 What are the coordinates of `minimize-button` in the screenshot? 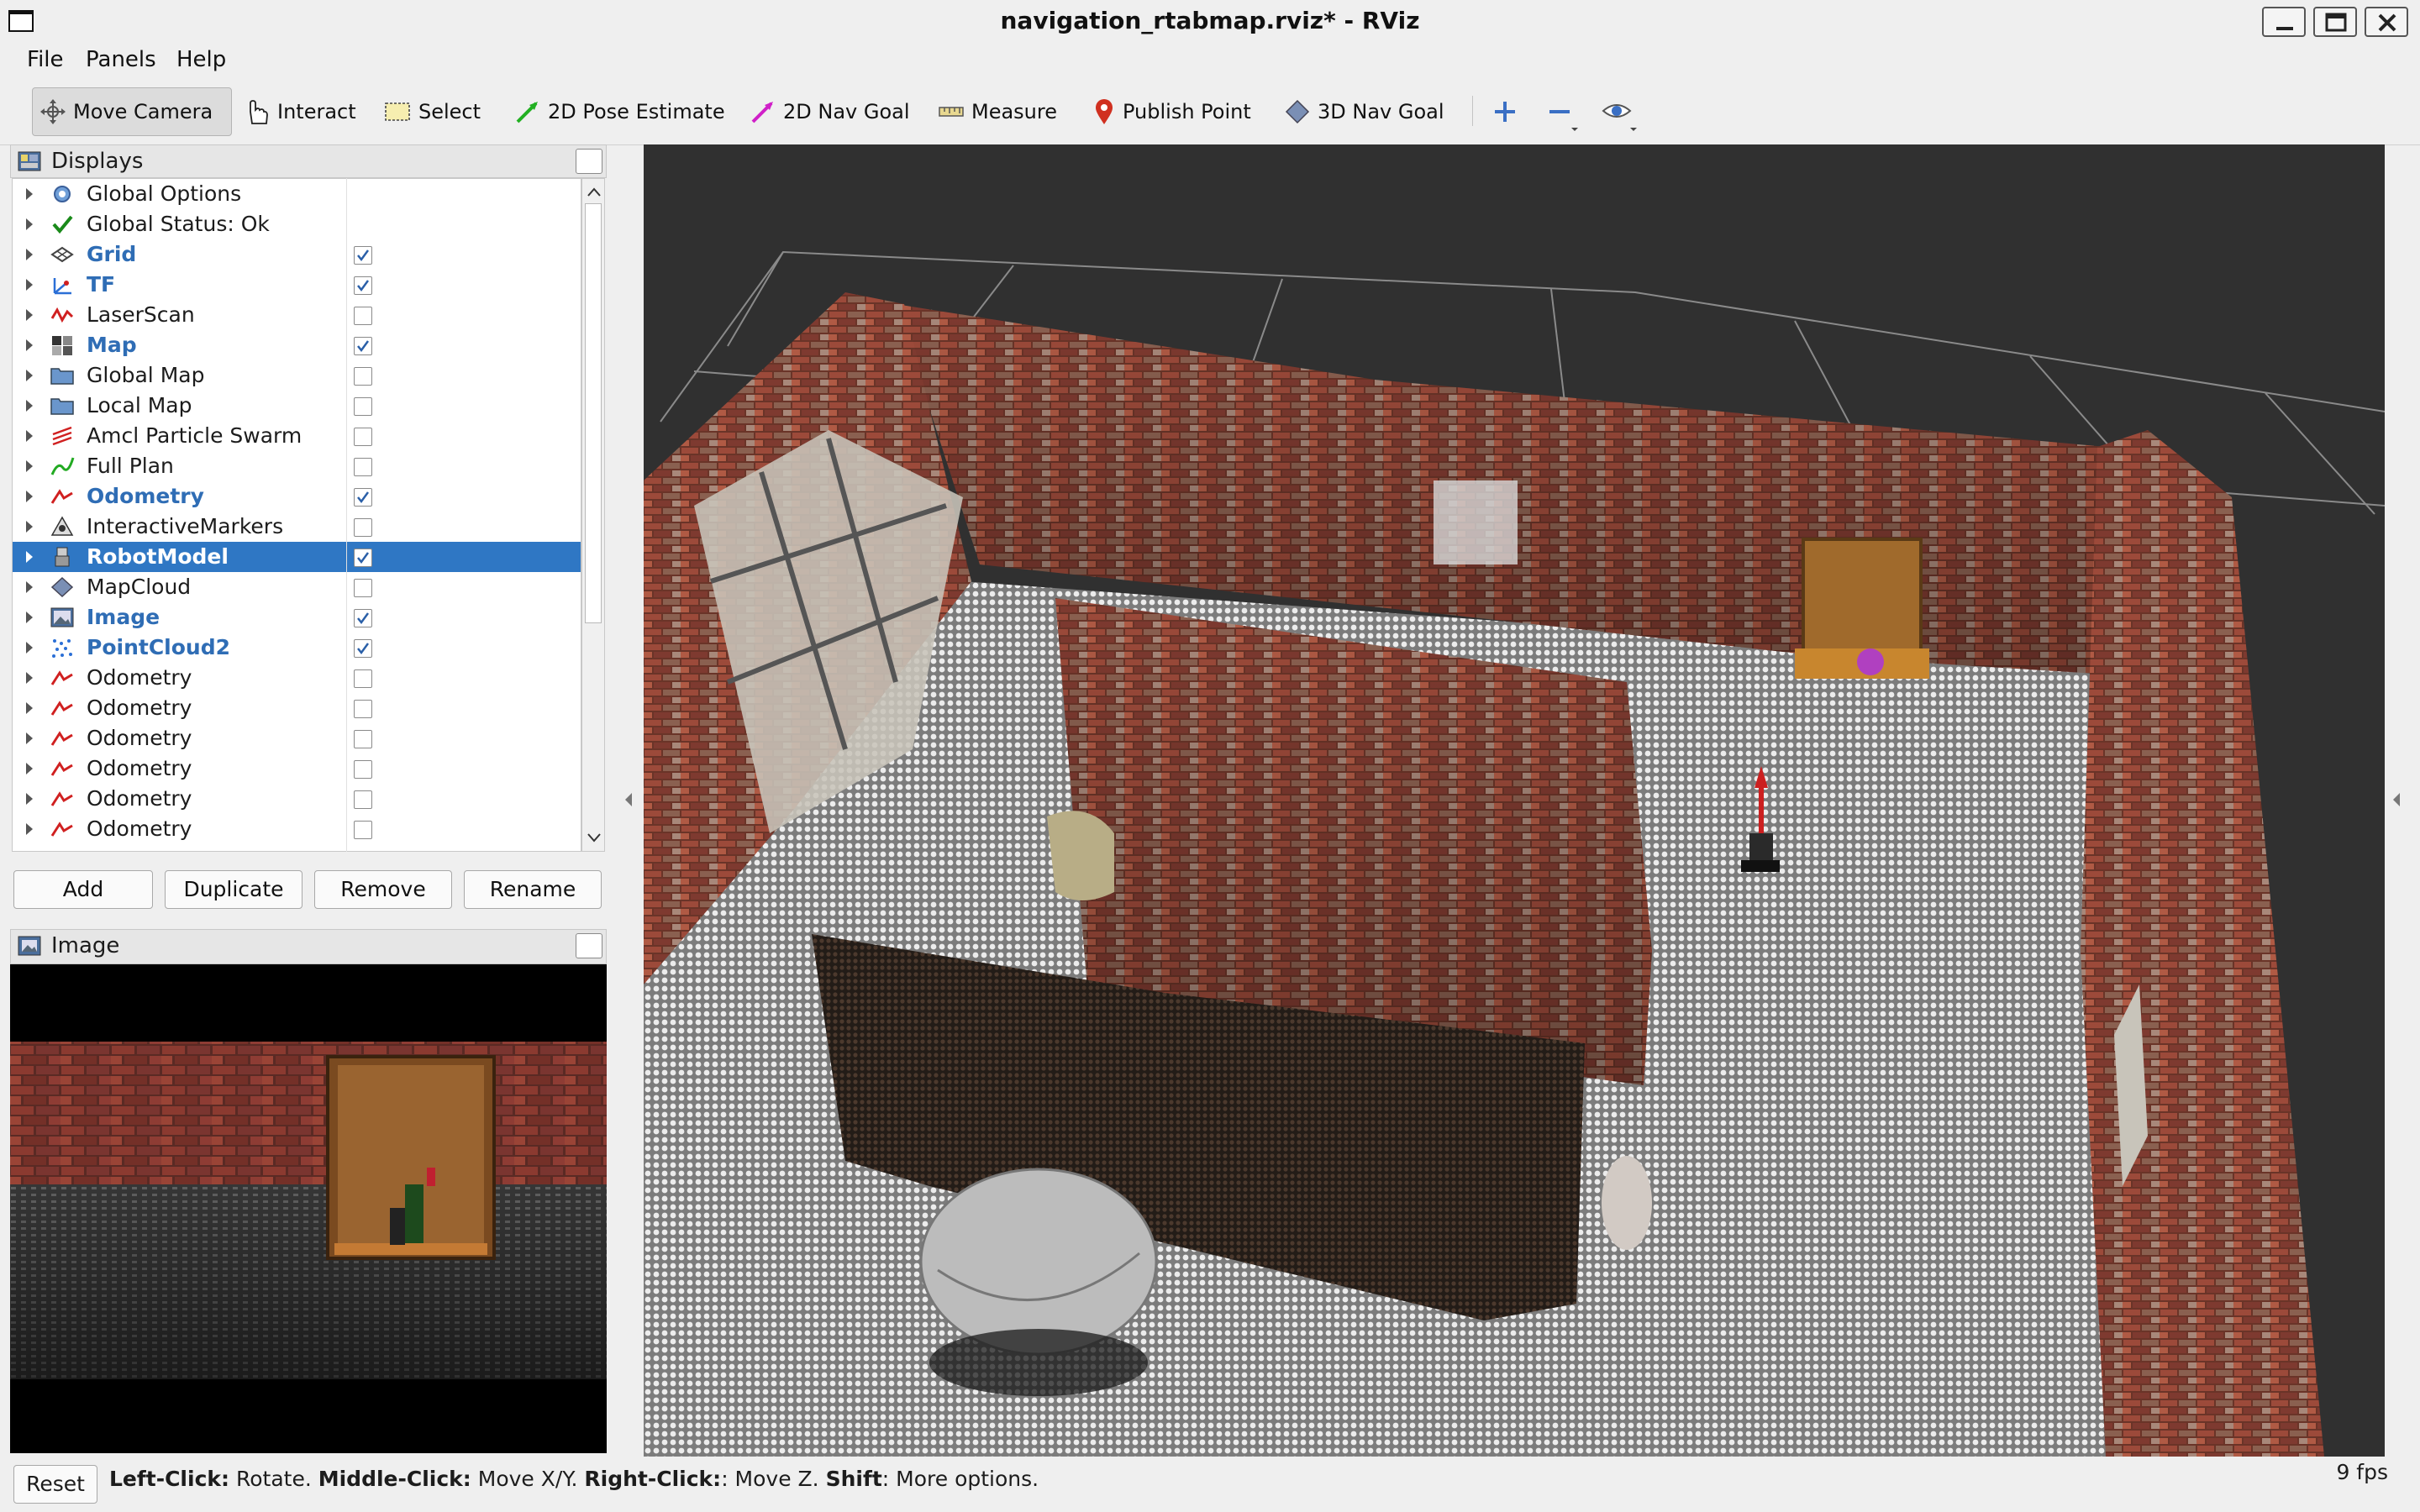 It's located at (2284, 22).